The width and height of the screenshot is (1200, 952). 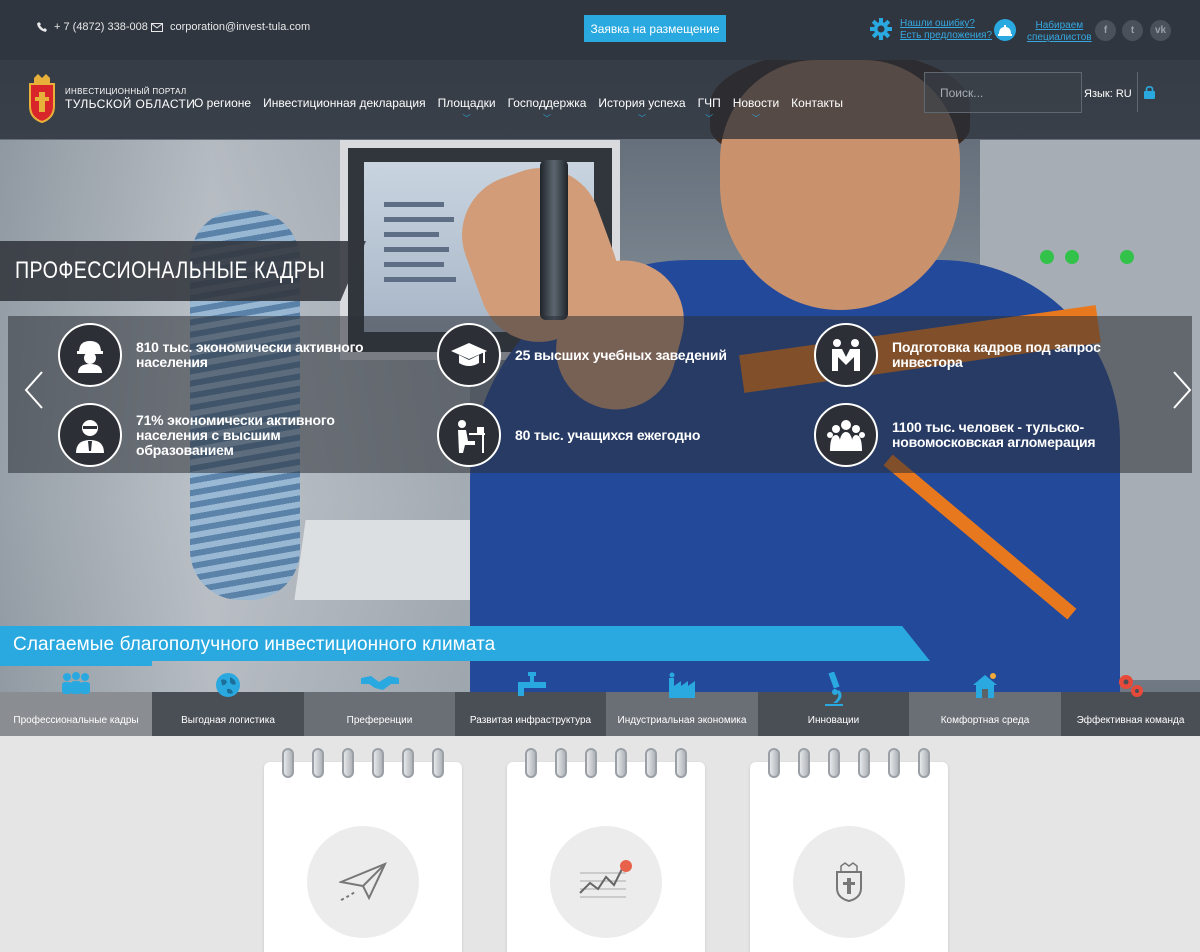 I want to click on tab-industrial-economy: Индустриальная экономика, so click(x=682, y=704).